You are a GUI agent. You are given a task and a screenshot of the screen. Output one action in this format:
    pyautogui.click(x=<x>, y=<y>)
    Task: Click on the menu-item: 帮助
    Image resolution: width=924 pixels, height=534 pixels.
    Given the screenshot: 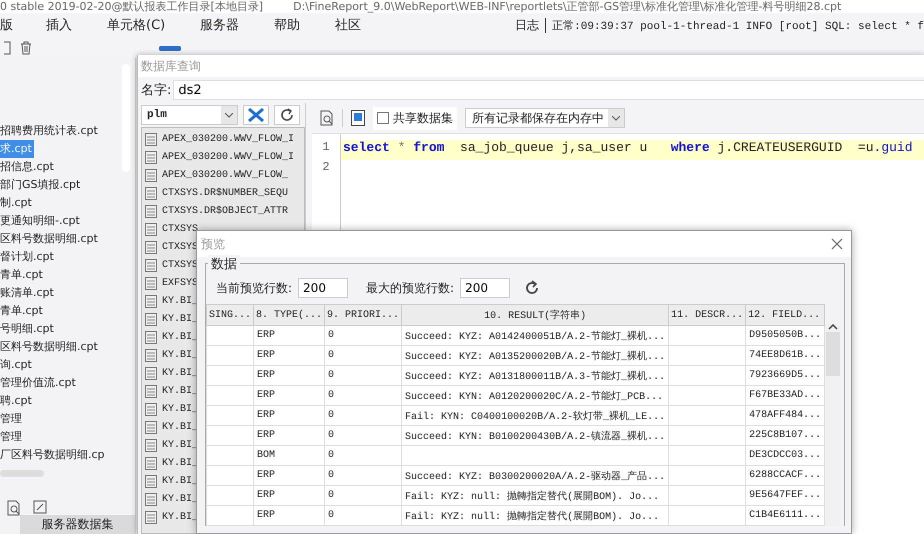 What is the action you would take?
    pyautogui.click(x=294, y=25)
    